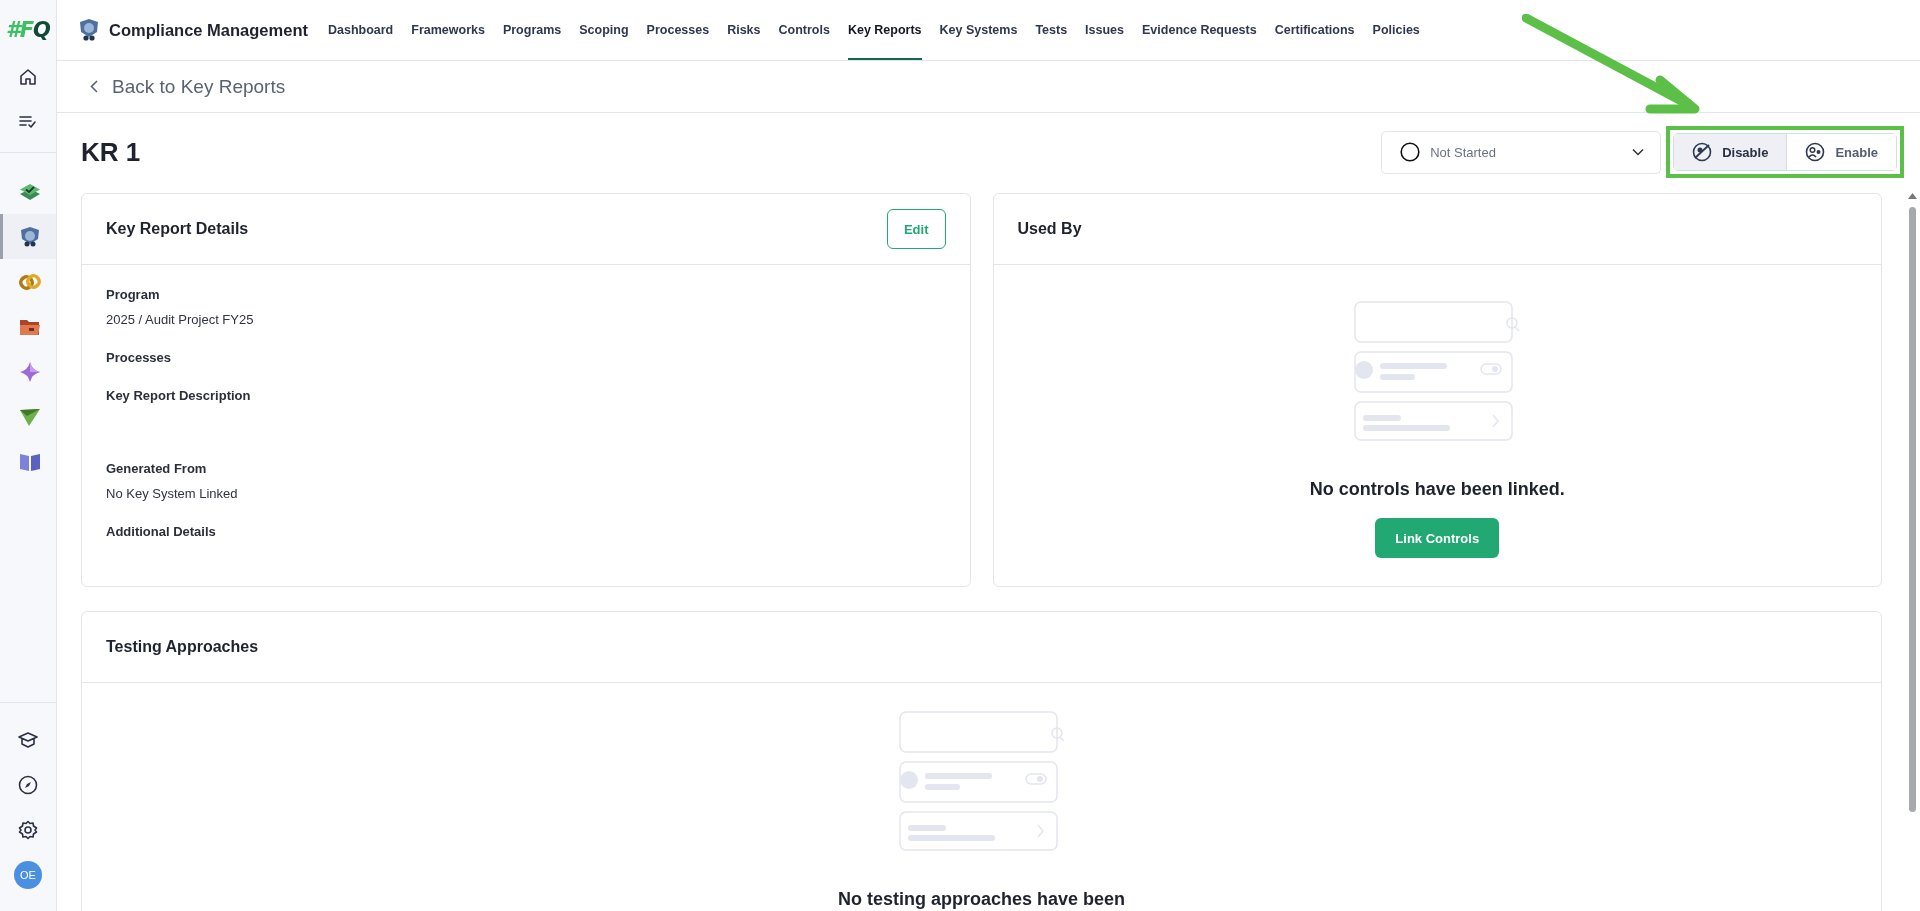 The image size is (1920, 911). What do you see at coordinates (448, 30) in the screenshot?
I see `nav-tab: Frameworks` at bounding box center [448, 30].